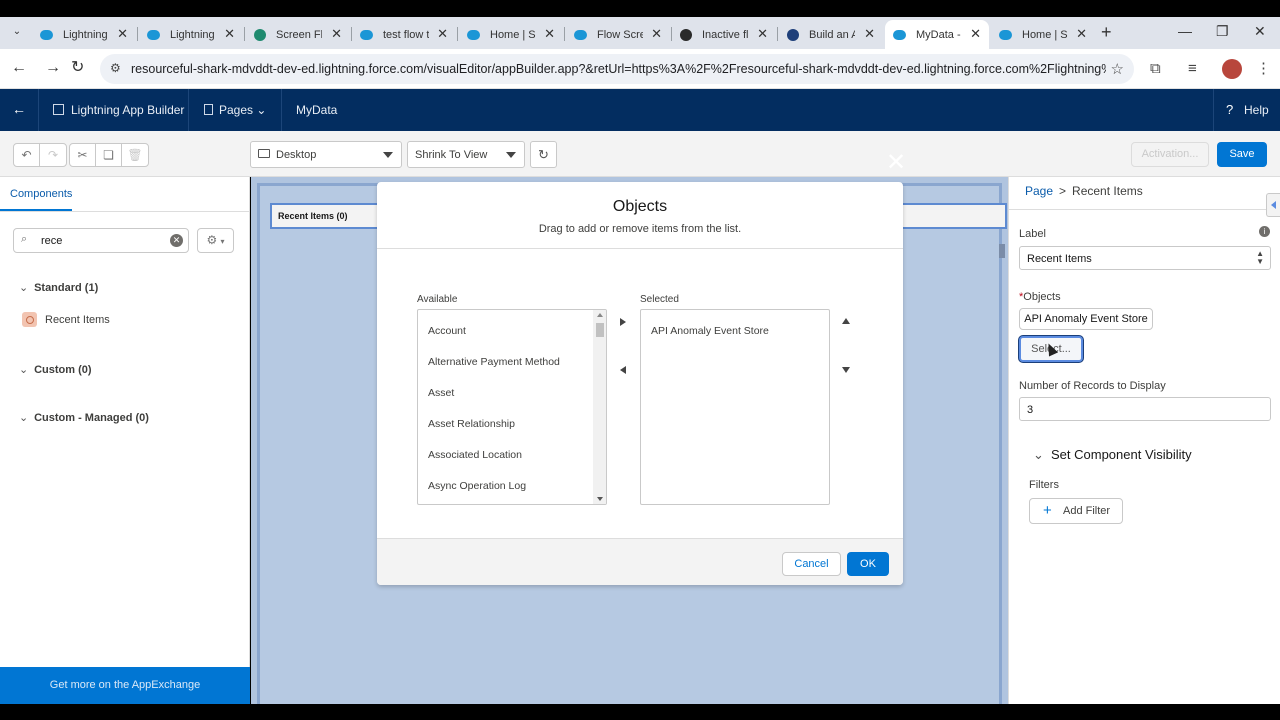  What do you see at coordinates (640, 206) in the screenshot?
I see `modal-title: Objects` at bounding box center [640, 206].